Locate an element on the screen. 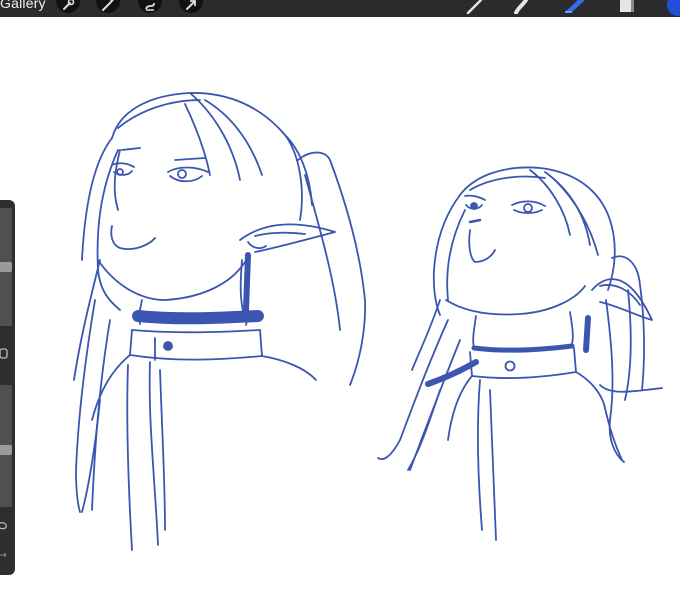  opacity-thumb is located at coordinates (6, 450).